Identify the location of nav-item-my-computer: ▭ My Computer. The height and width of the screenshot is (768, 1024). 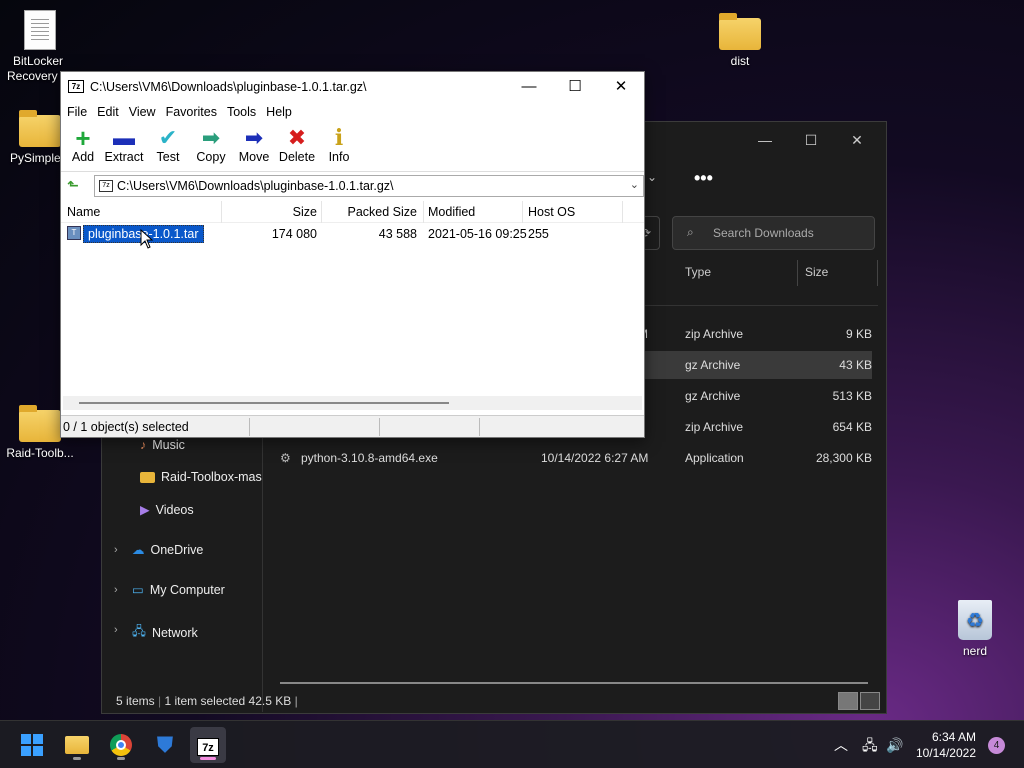
(178, 590).